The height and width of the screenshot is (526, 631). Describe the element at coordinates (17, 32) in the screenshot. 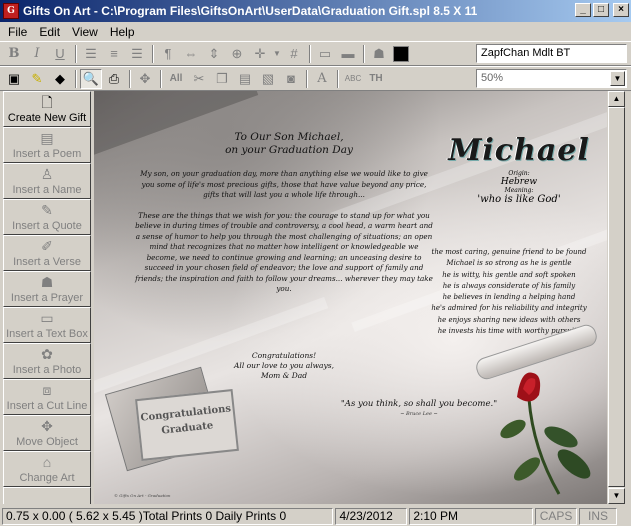

I see `menu-file: File` at that location.